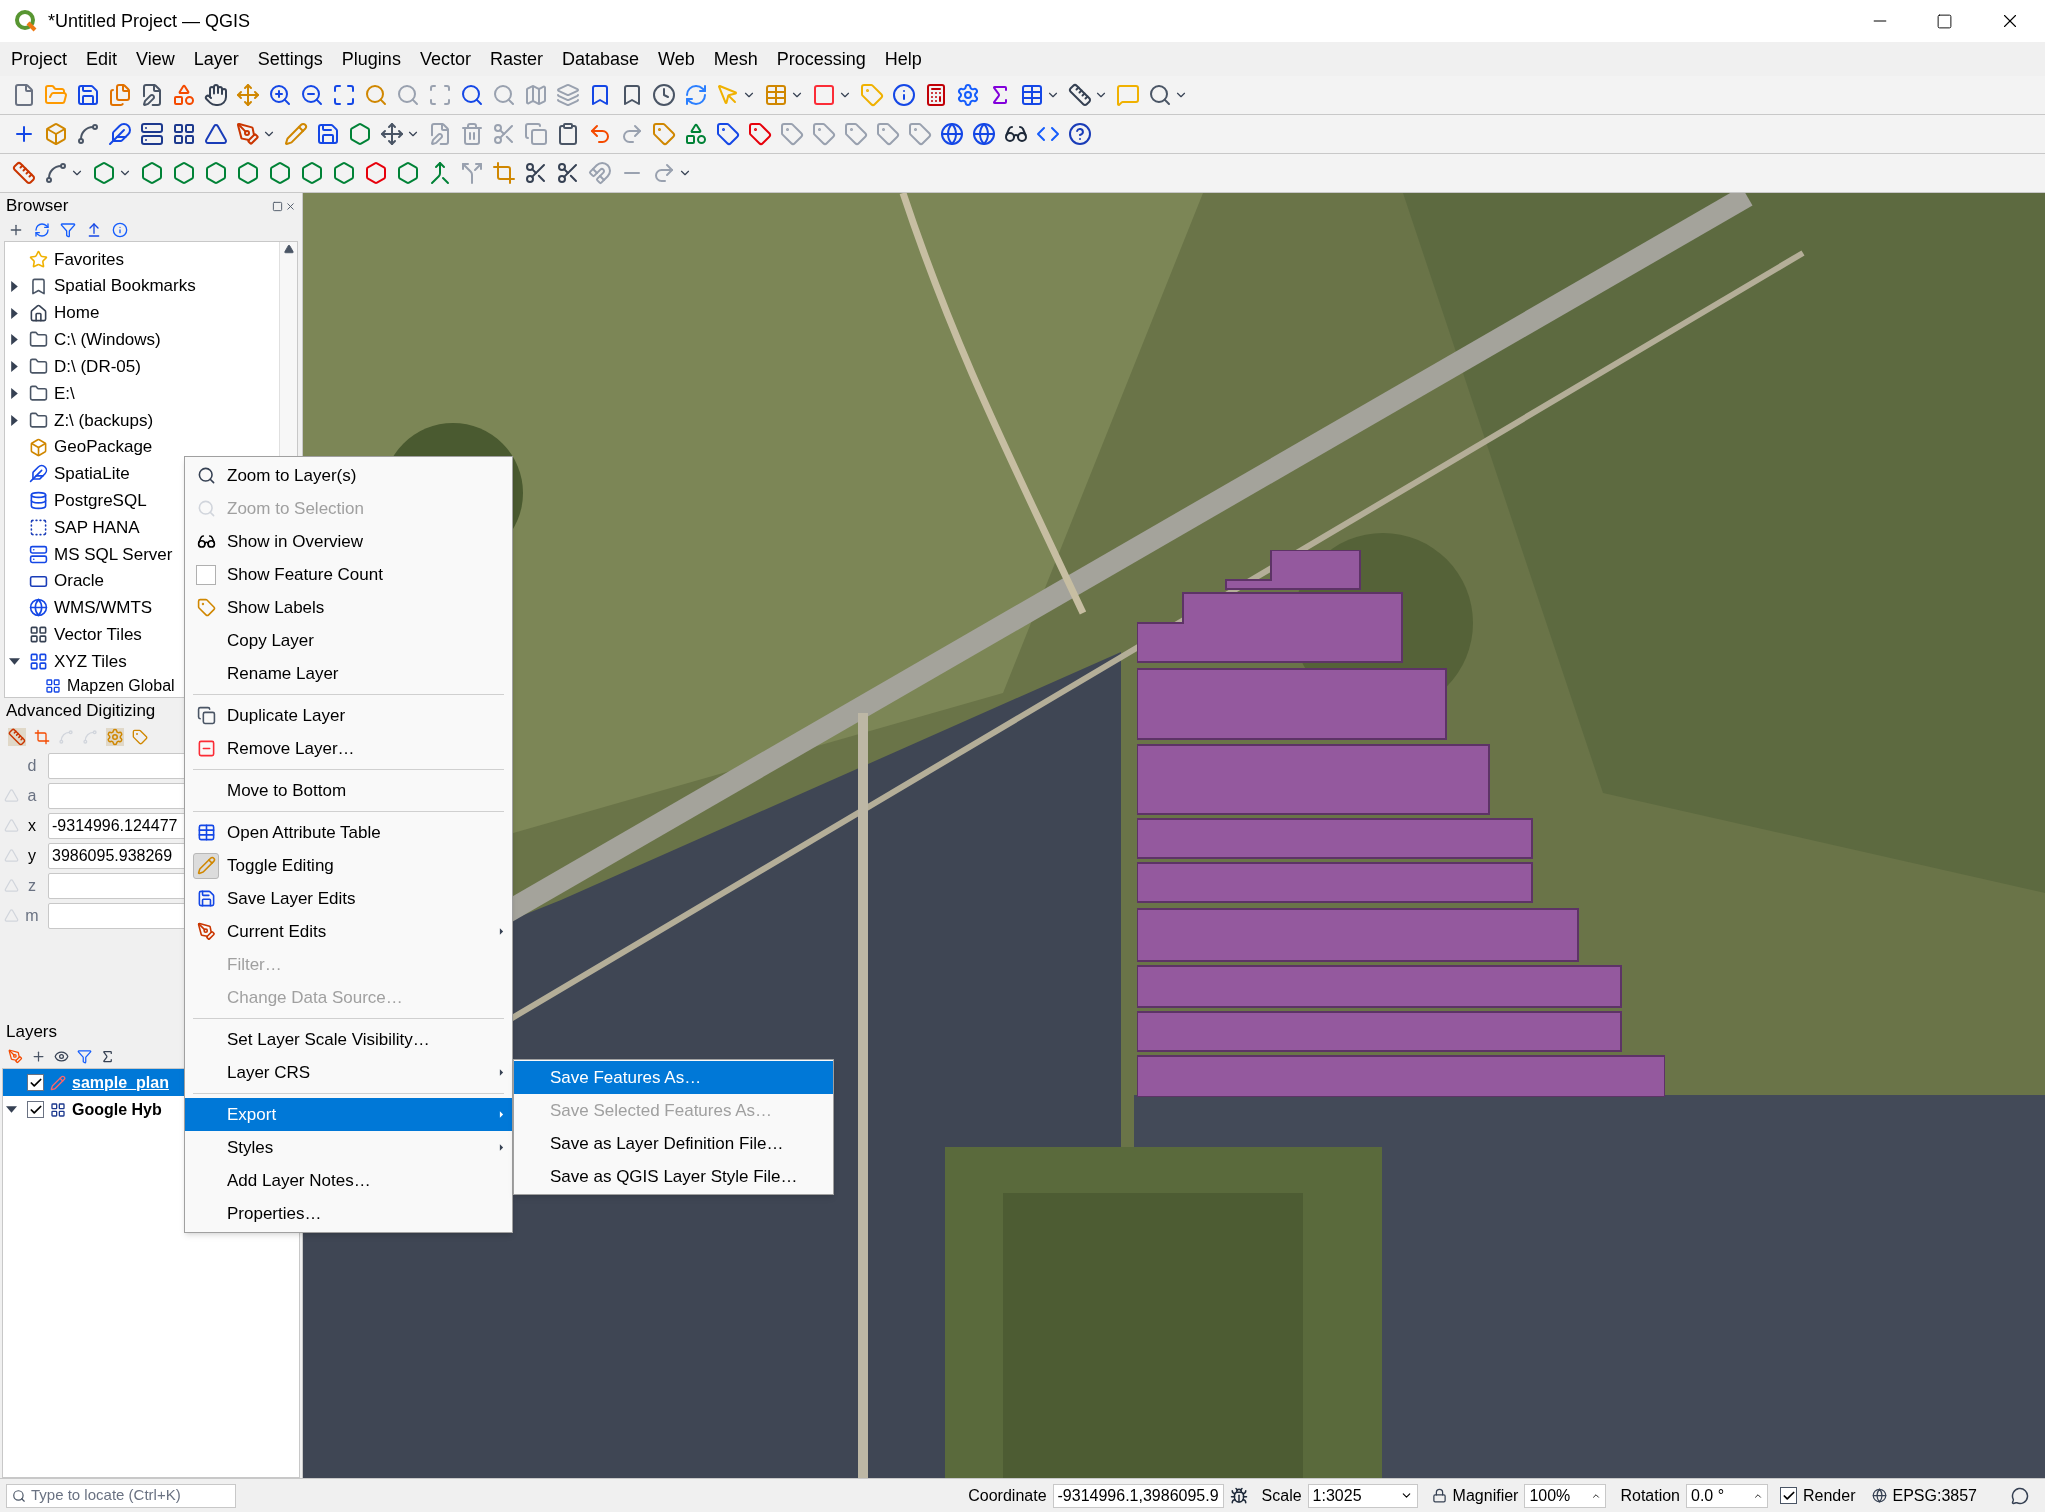 This screenshot has width=2045, height=1512. I want to click on field-label: z, so click(32, 885).